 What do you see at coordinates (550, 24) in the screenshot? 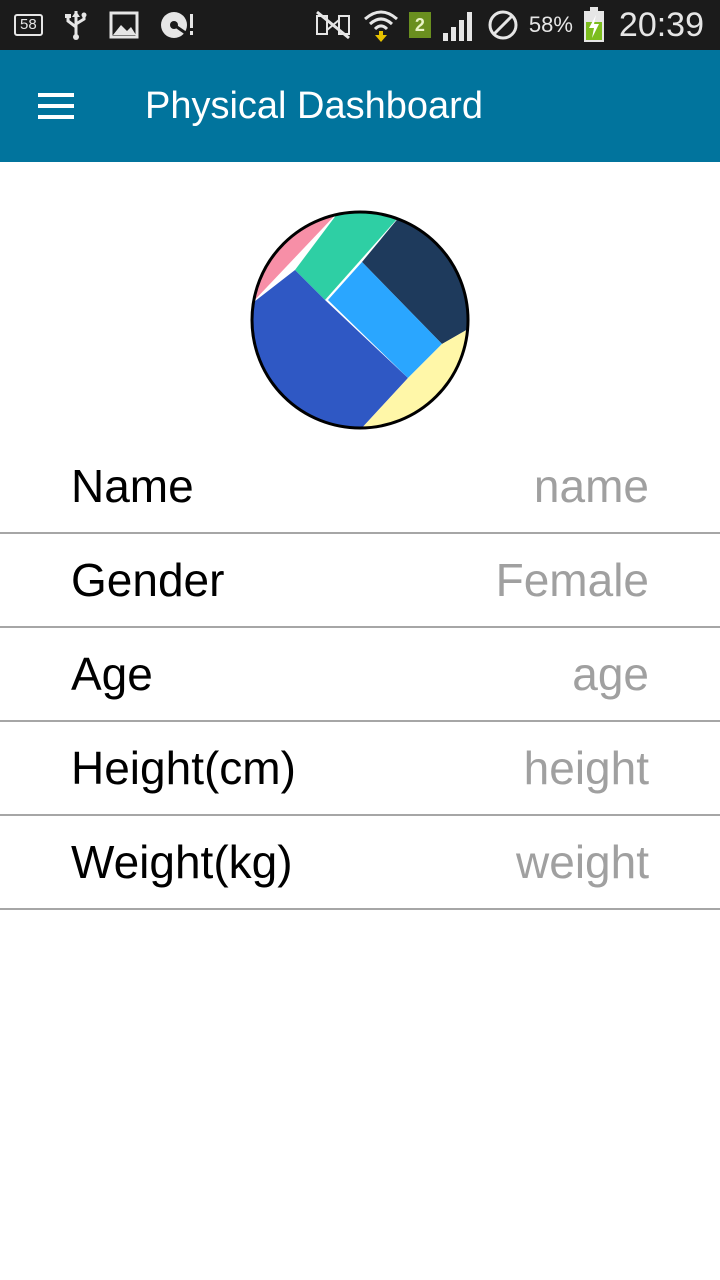
I see `battery-percent: 58%` at bounding box center [550, 24].